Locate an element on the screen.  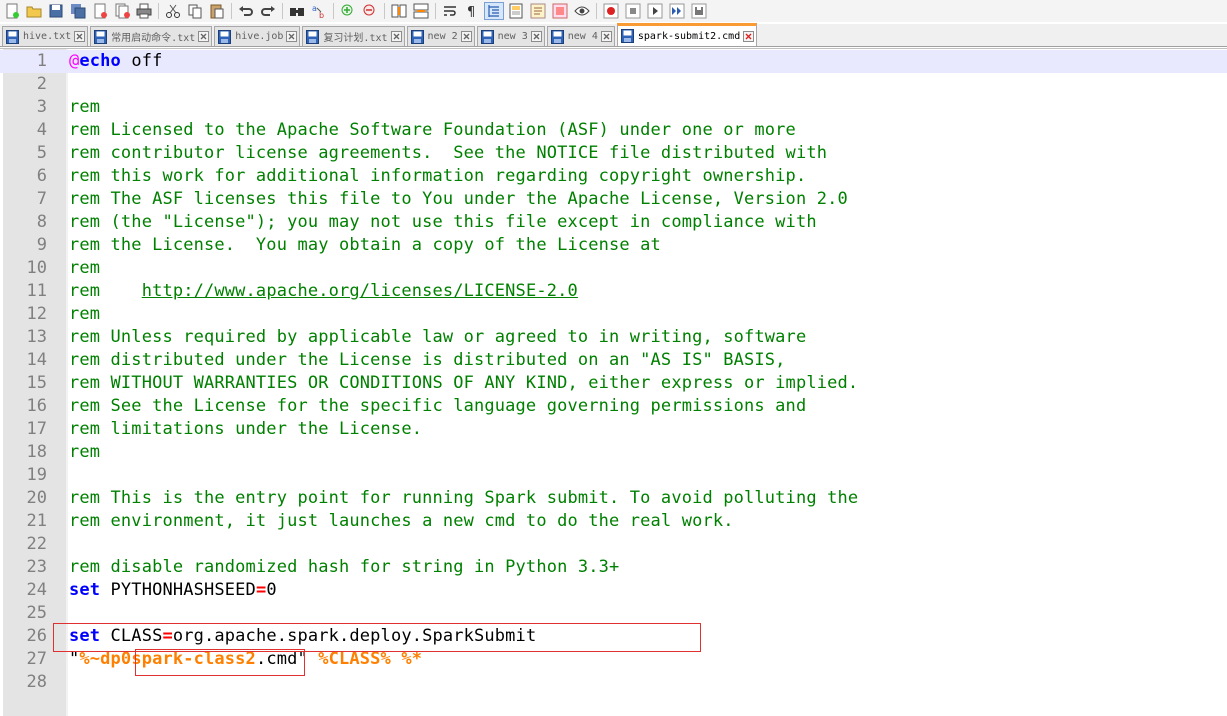
undo-button is located at coordinates (246, 11).